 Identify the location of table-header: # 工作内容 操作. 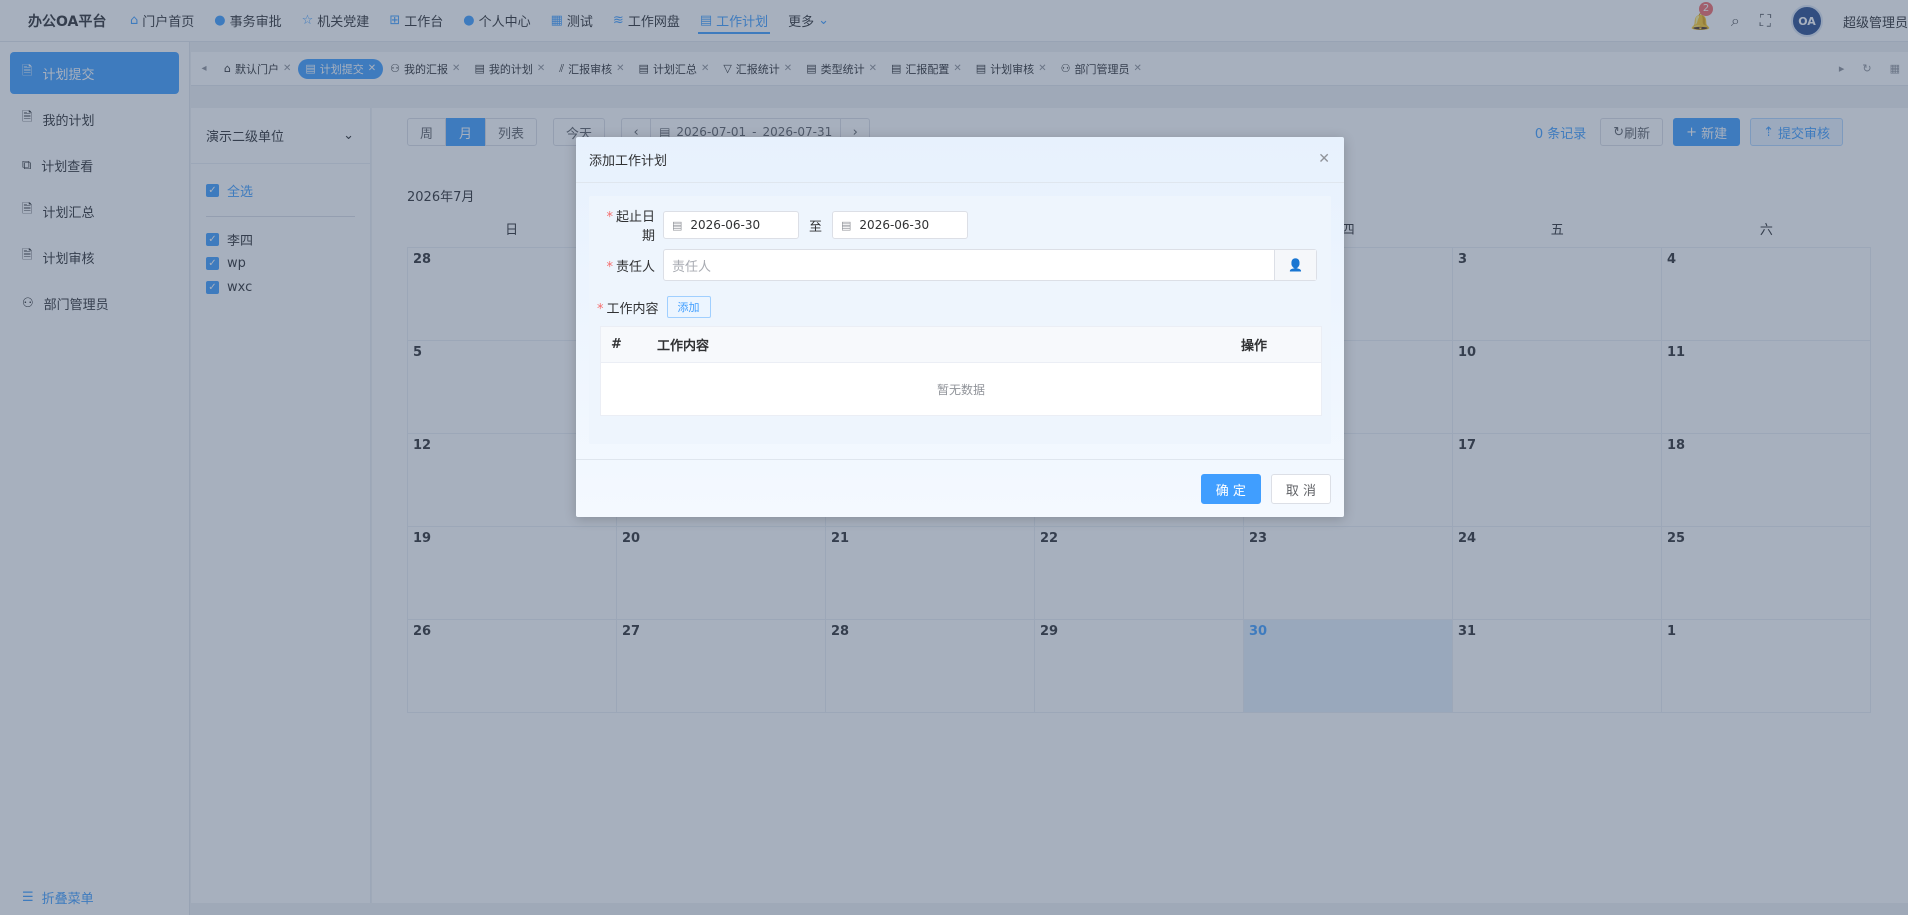
(961, 345).